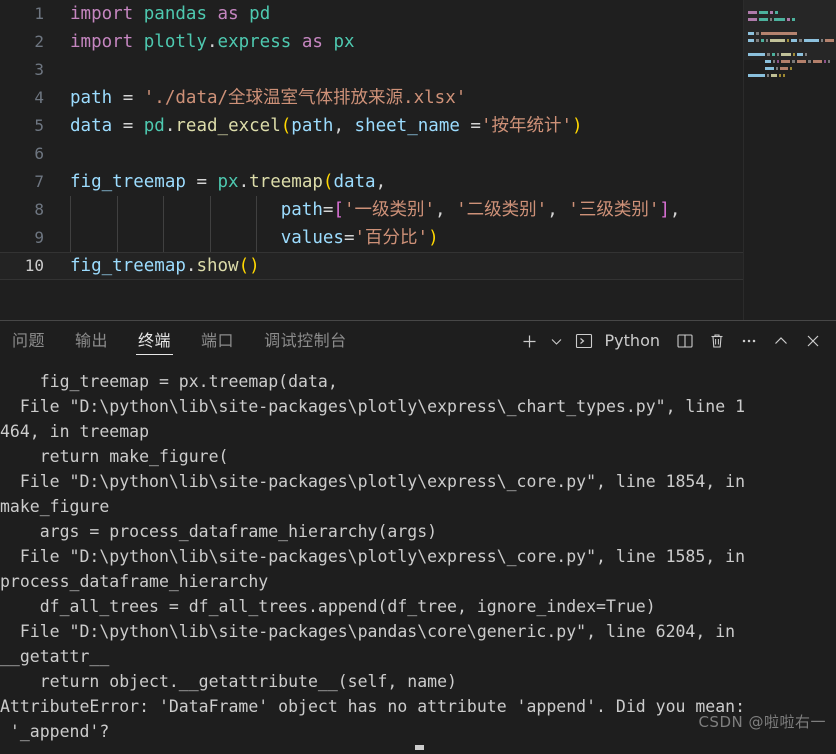 The image size is (836, 754). Describe the element at coordinates (75, 431) in the screenshot. I see `terminal-line: 464, in treemap` at that location.